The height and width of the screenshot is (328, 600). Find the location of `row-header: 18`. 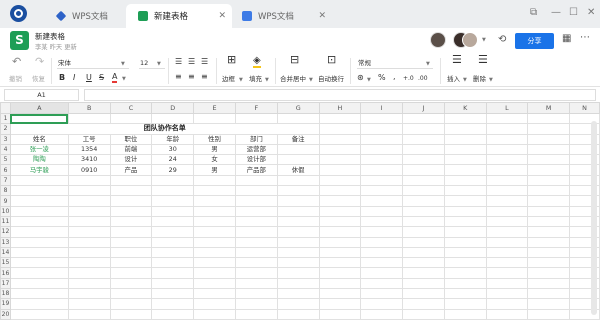

row-header: 18 is located at coordinates (5, 294).